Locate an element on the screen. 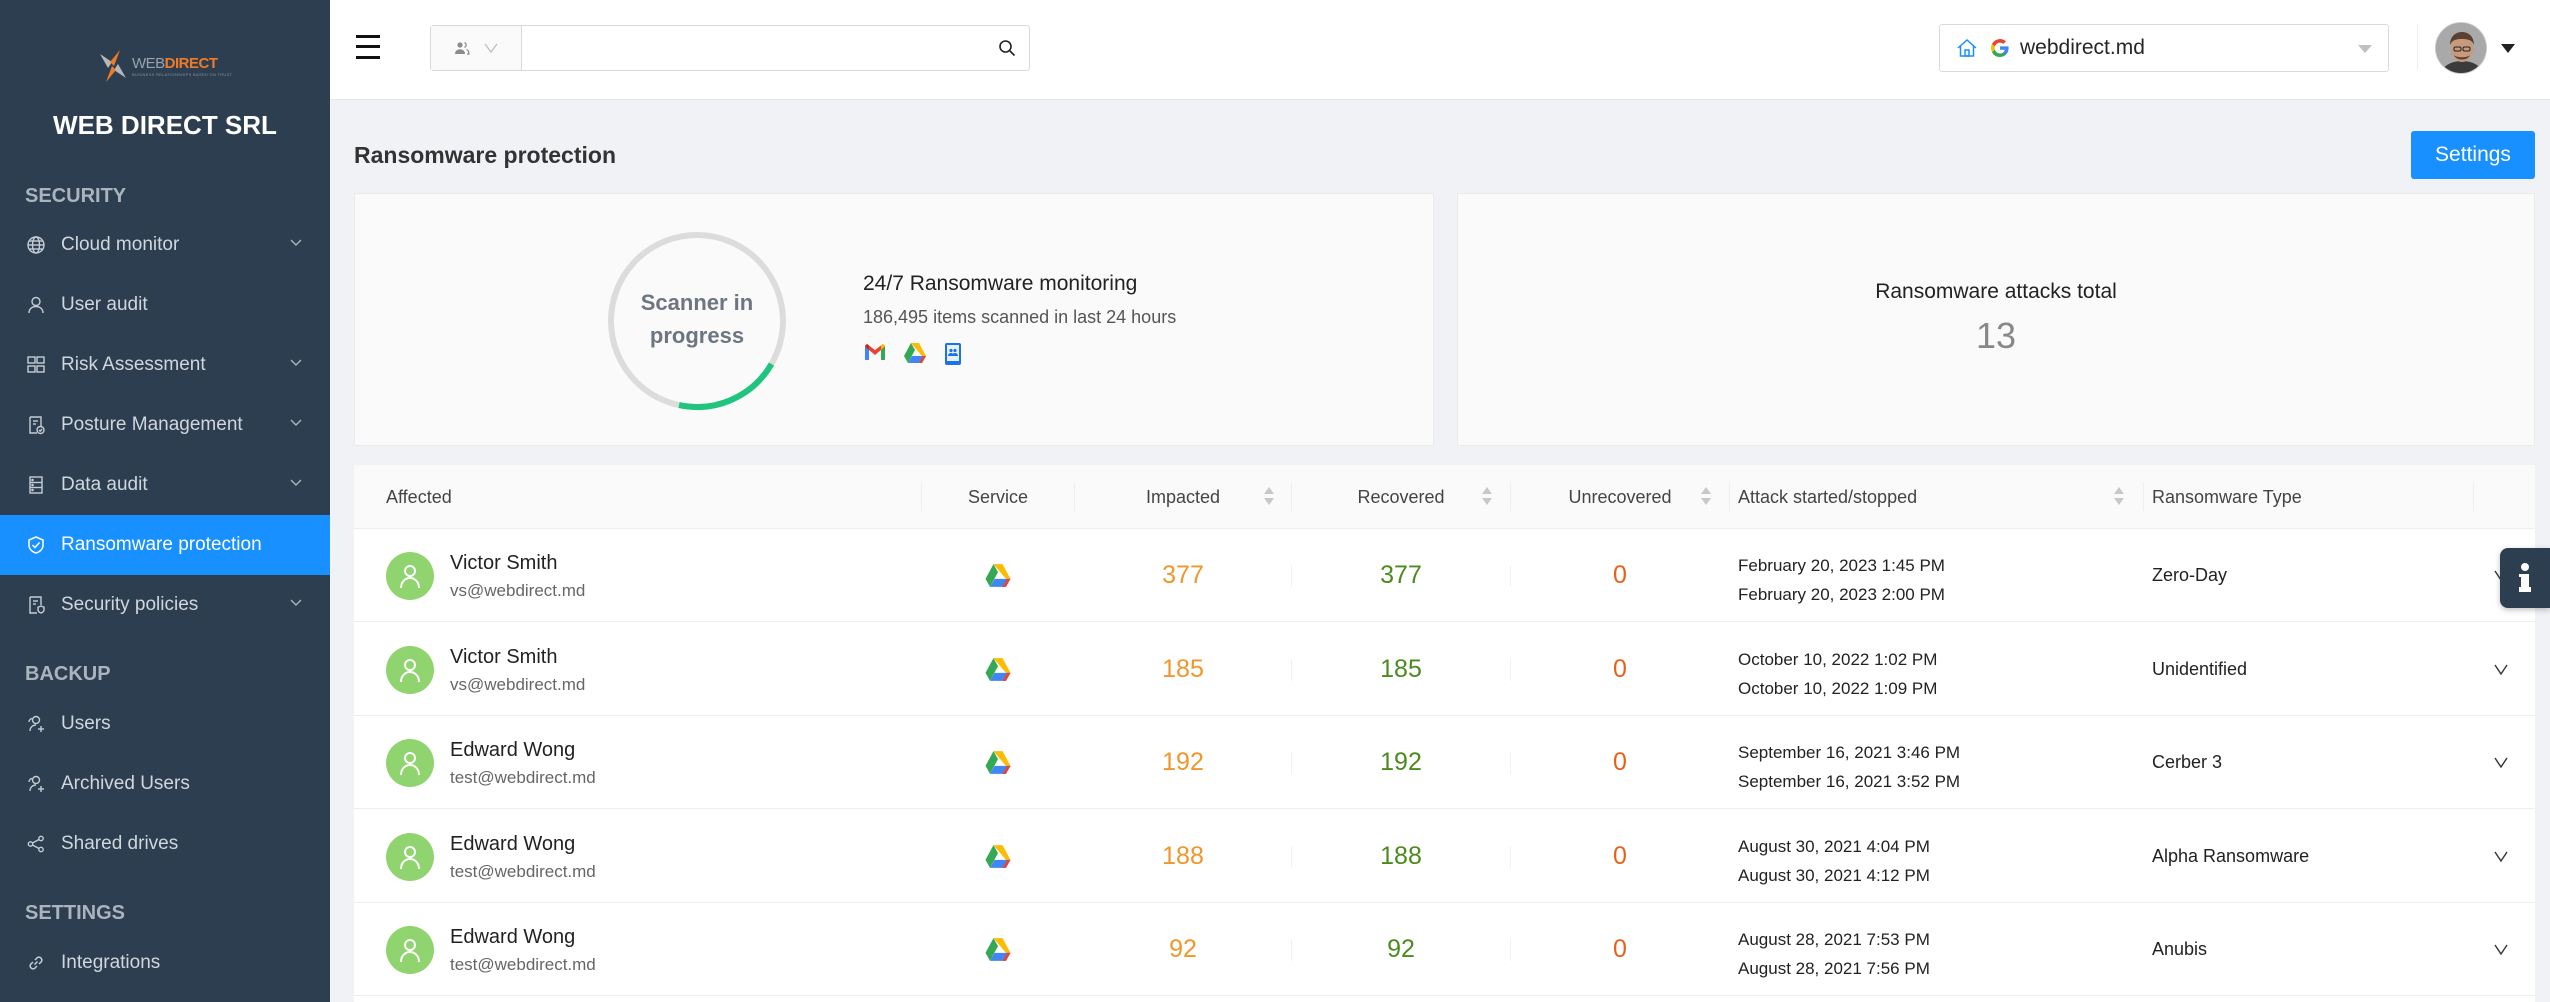  scanner-status: Scanner in progress is located at coordinates (697, 319).